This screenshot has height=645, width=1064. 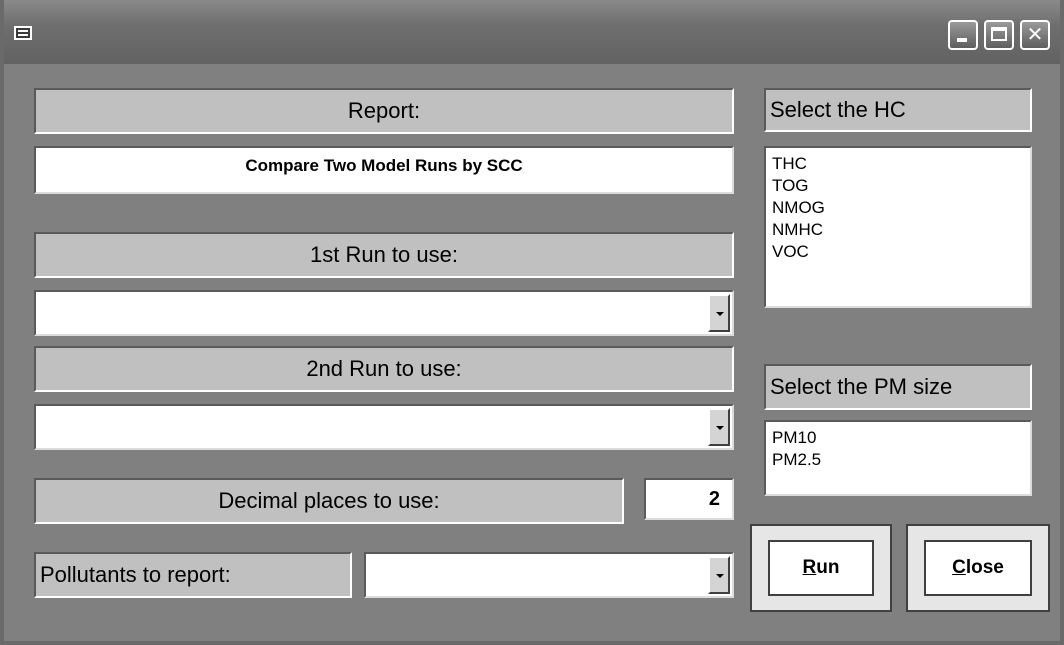 I want to click on form-icon, so click(x=23, y=33).